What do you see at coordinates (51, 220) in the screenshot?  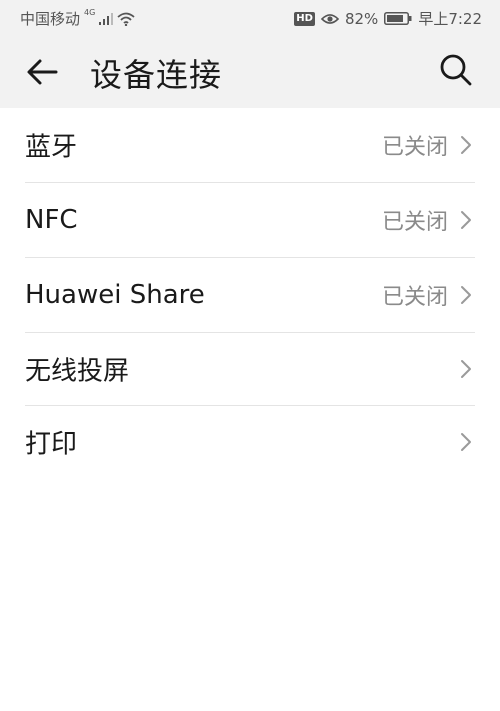 I see `list-item-label: NFC` at bounding box center [51, 220].